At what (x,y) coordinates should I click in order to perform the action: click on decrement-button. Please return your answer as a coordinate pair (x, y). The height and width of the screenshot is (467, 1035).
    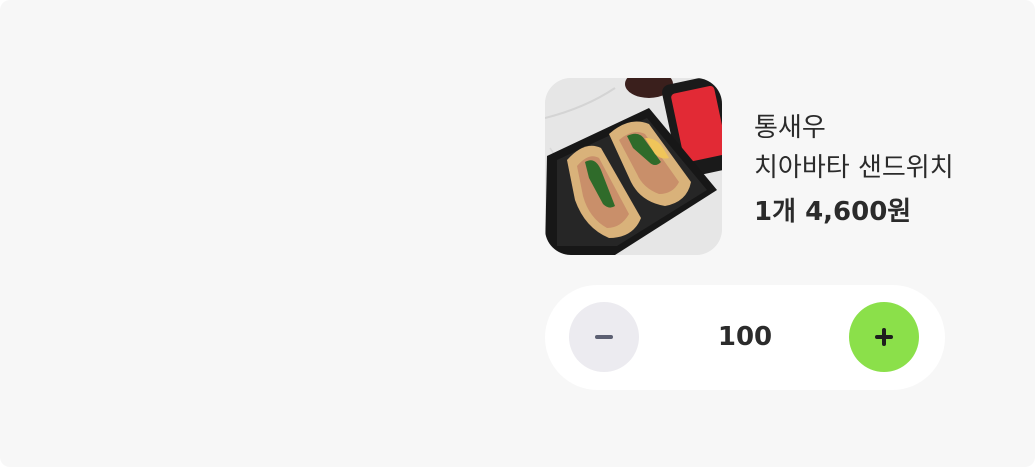
    Looking at the image, I should click on (604, 337).